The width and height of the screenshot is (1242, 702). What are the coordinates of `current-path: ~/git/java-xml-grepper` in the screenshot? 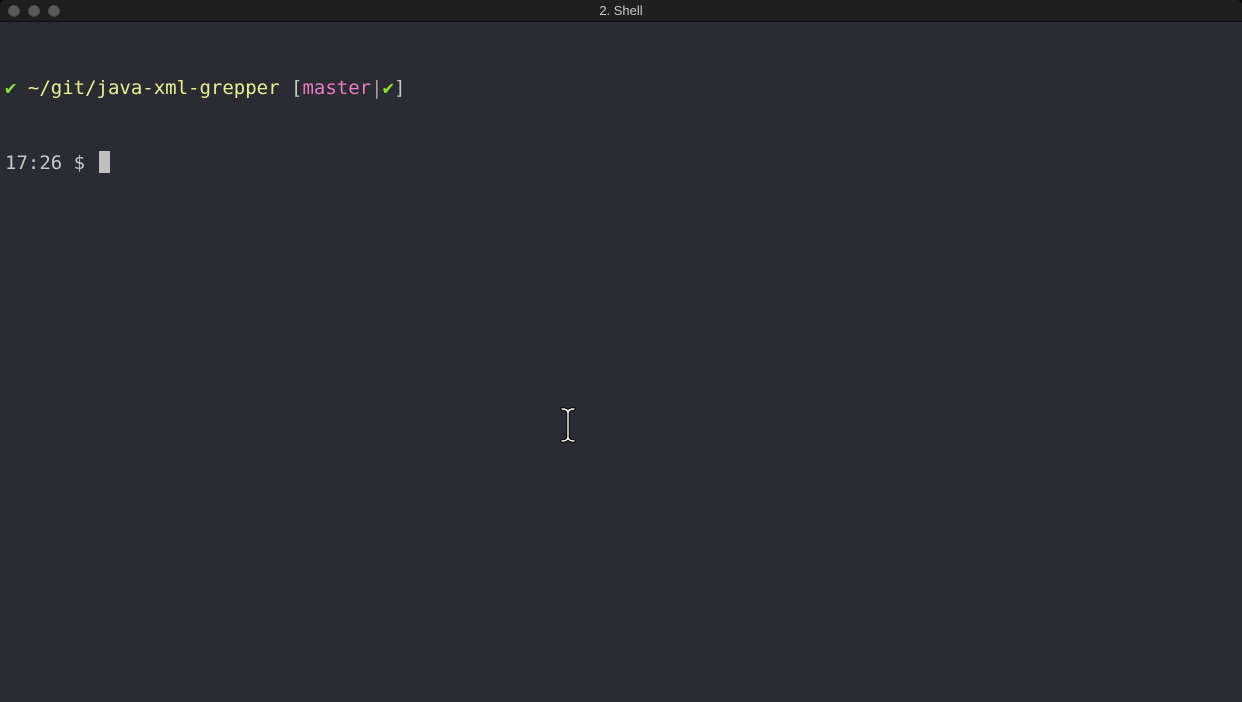 It's located at (153, 88).